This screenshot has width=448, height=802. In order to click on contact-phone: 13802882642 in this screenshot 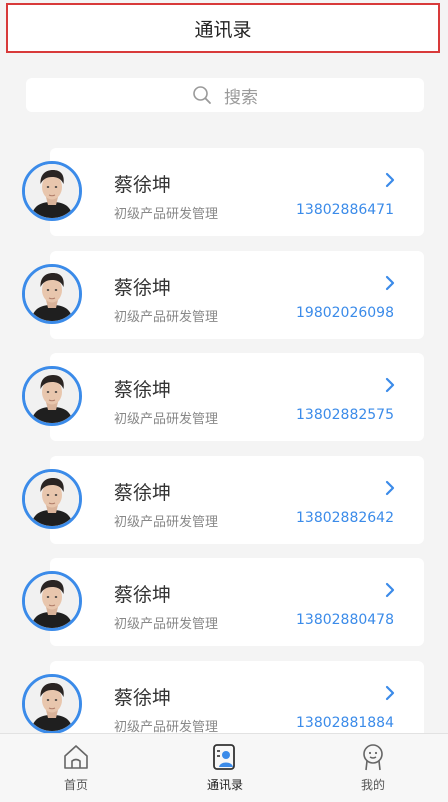, I will do `click(345, 518)`.